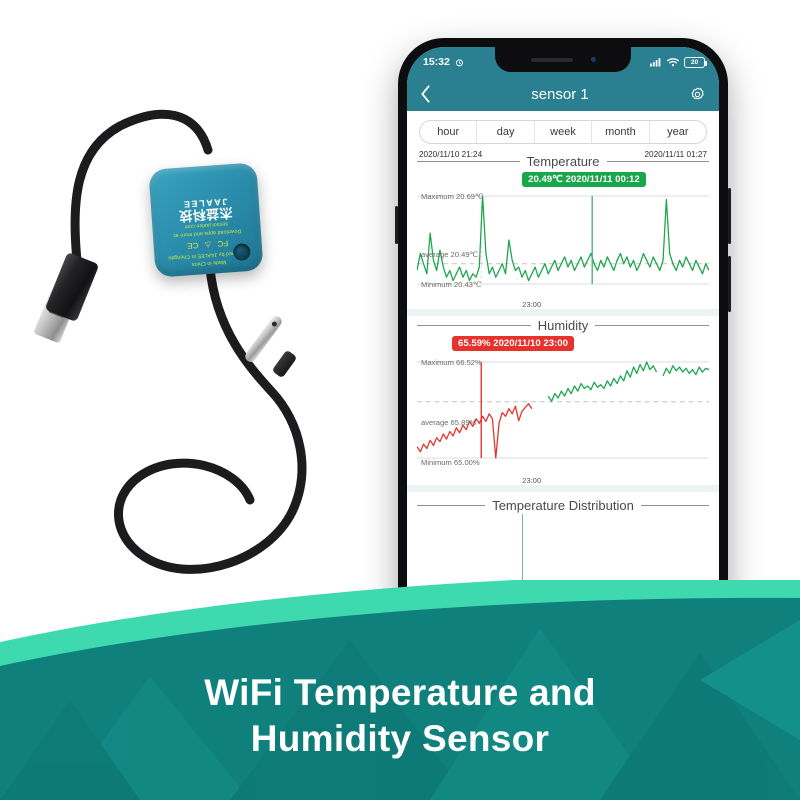  What do you see at coordinates (223, 243) in the screenshot?
I see `fcc-icon: FC` at bounding box center [223, 243].